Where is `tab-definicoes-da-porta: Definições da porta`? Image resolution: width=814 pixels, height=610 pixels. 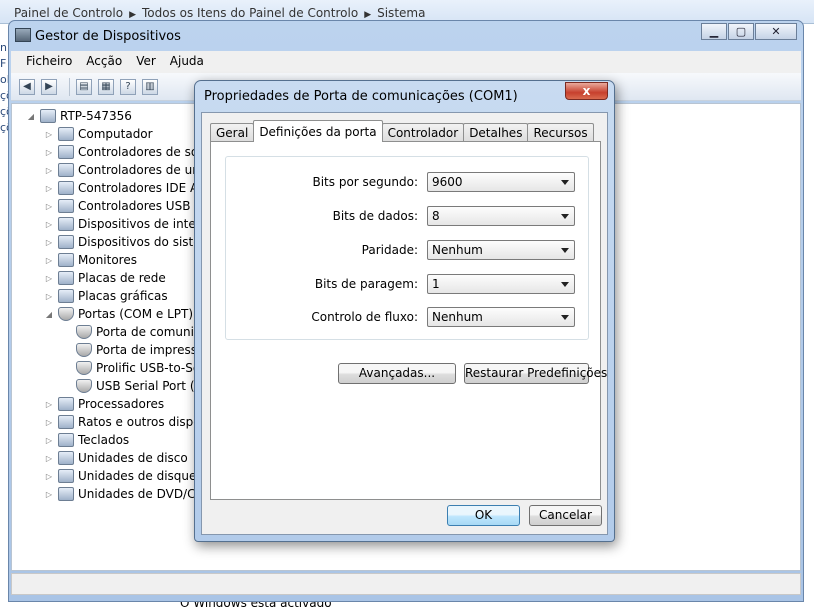 tab-definicoes-da-porta: Definições da porta is located at coordinates (318, 131).